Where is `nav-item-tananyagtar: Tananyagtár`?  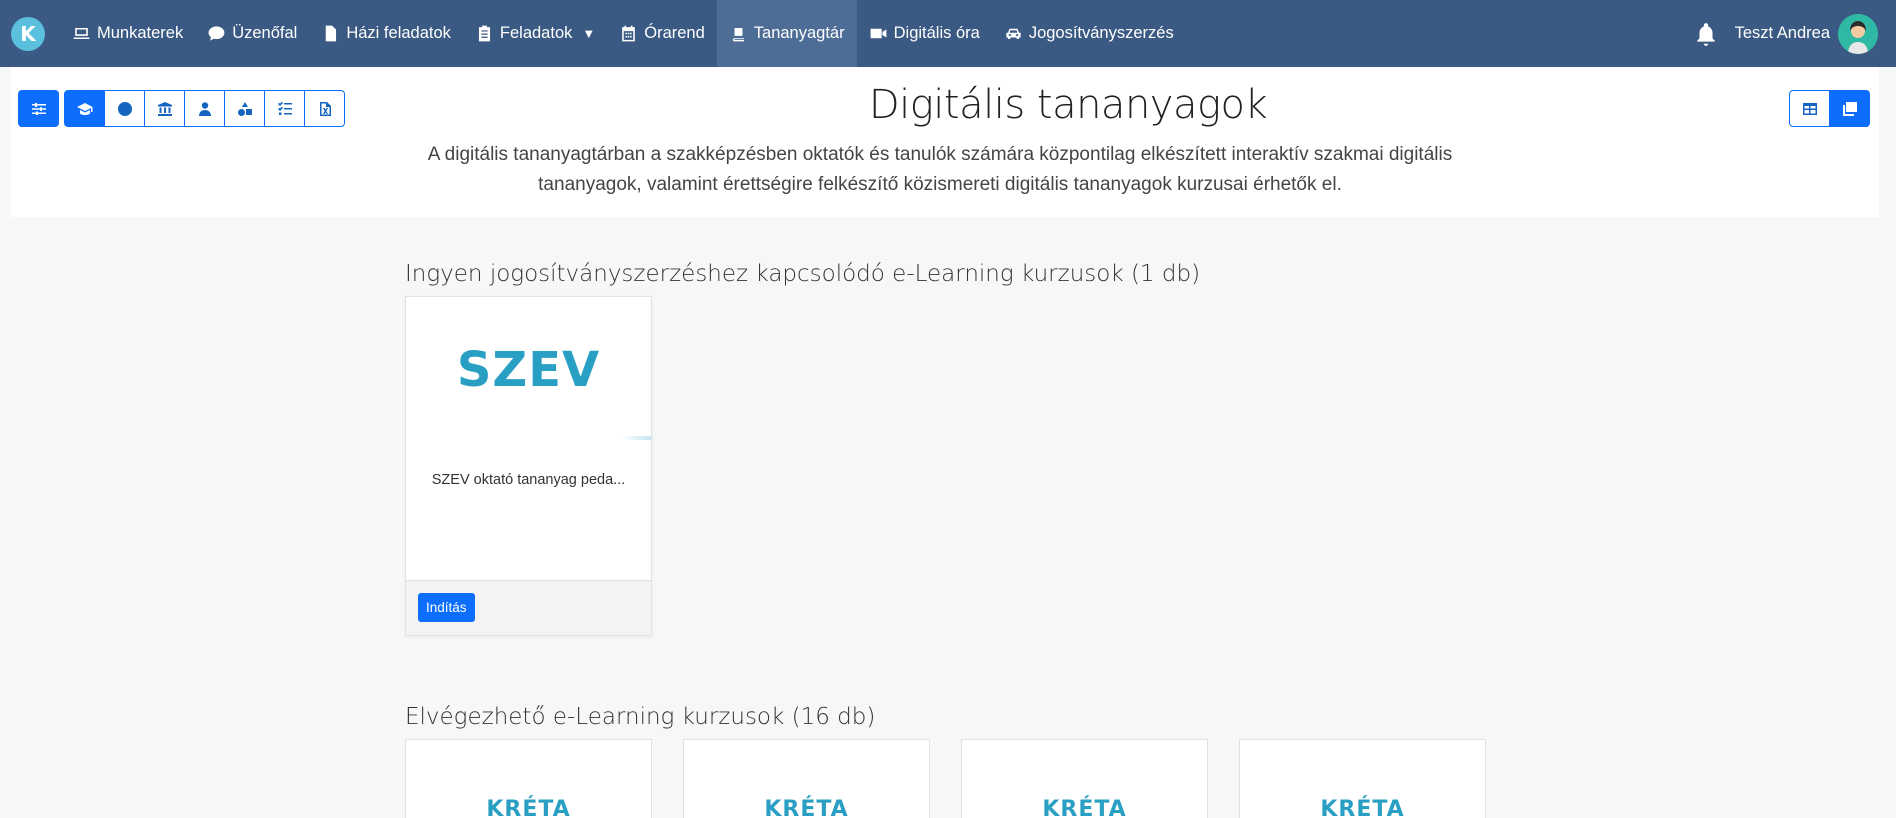 nav-item-tananyagtar: Tananyagtár is located at coordinates (786, 33).